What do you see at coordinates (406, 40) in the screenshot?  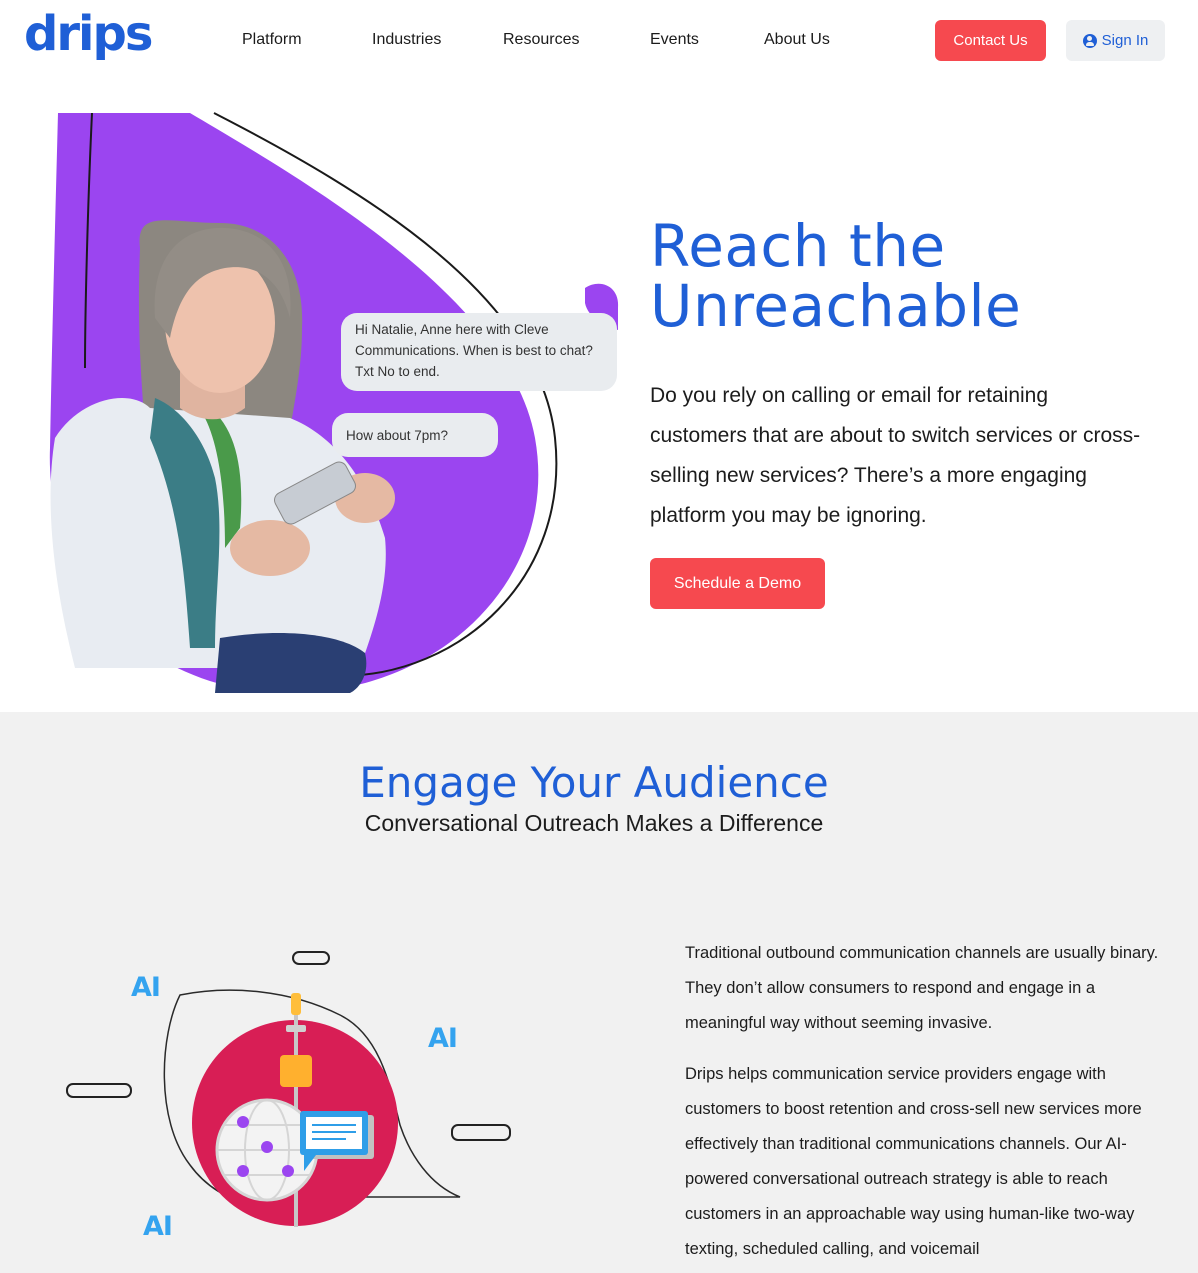 I see `nav-industries: Industries` at bounding box center [406, 40].